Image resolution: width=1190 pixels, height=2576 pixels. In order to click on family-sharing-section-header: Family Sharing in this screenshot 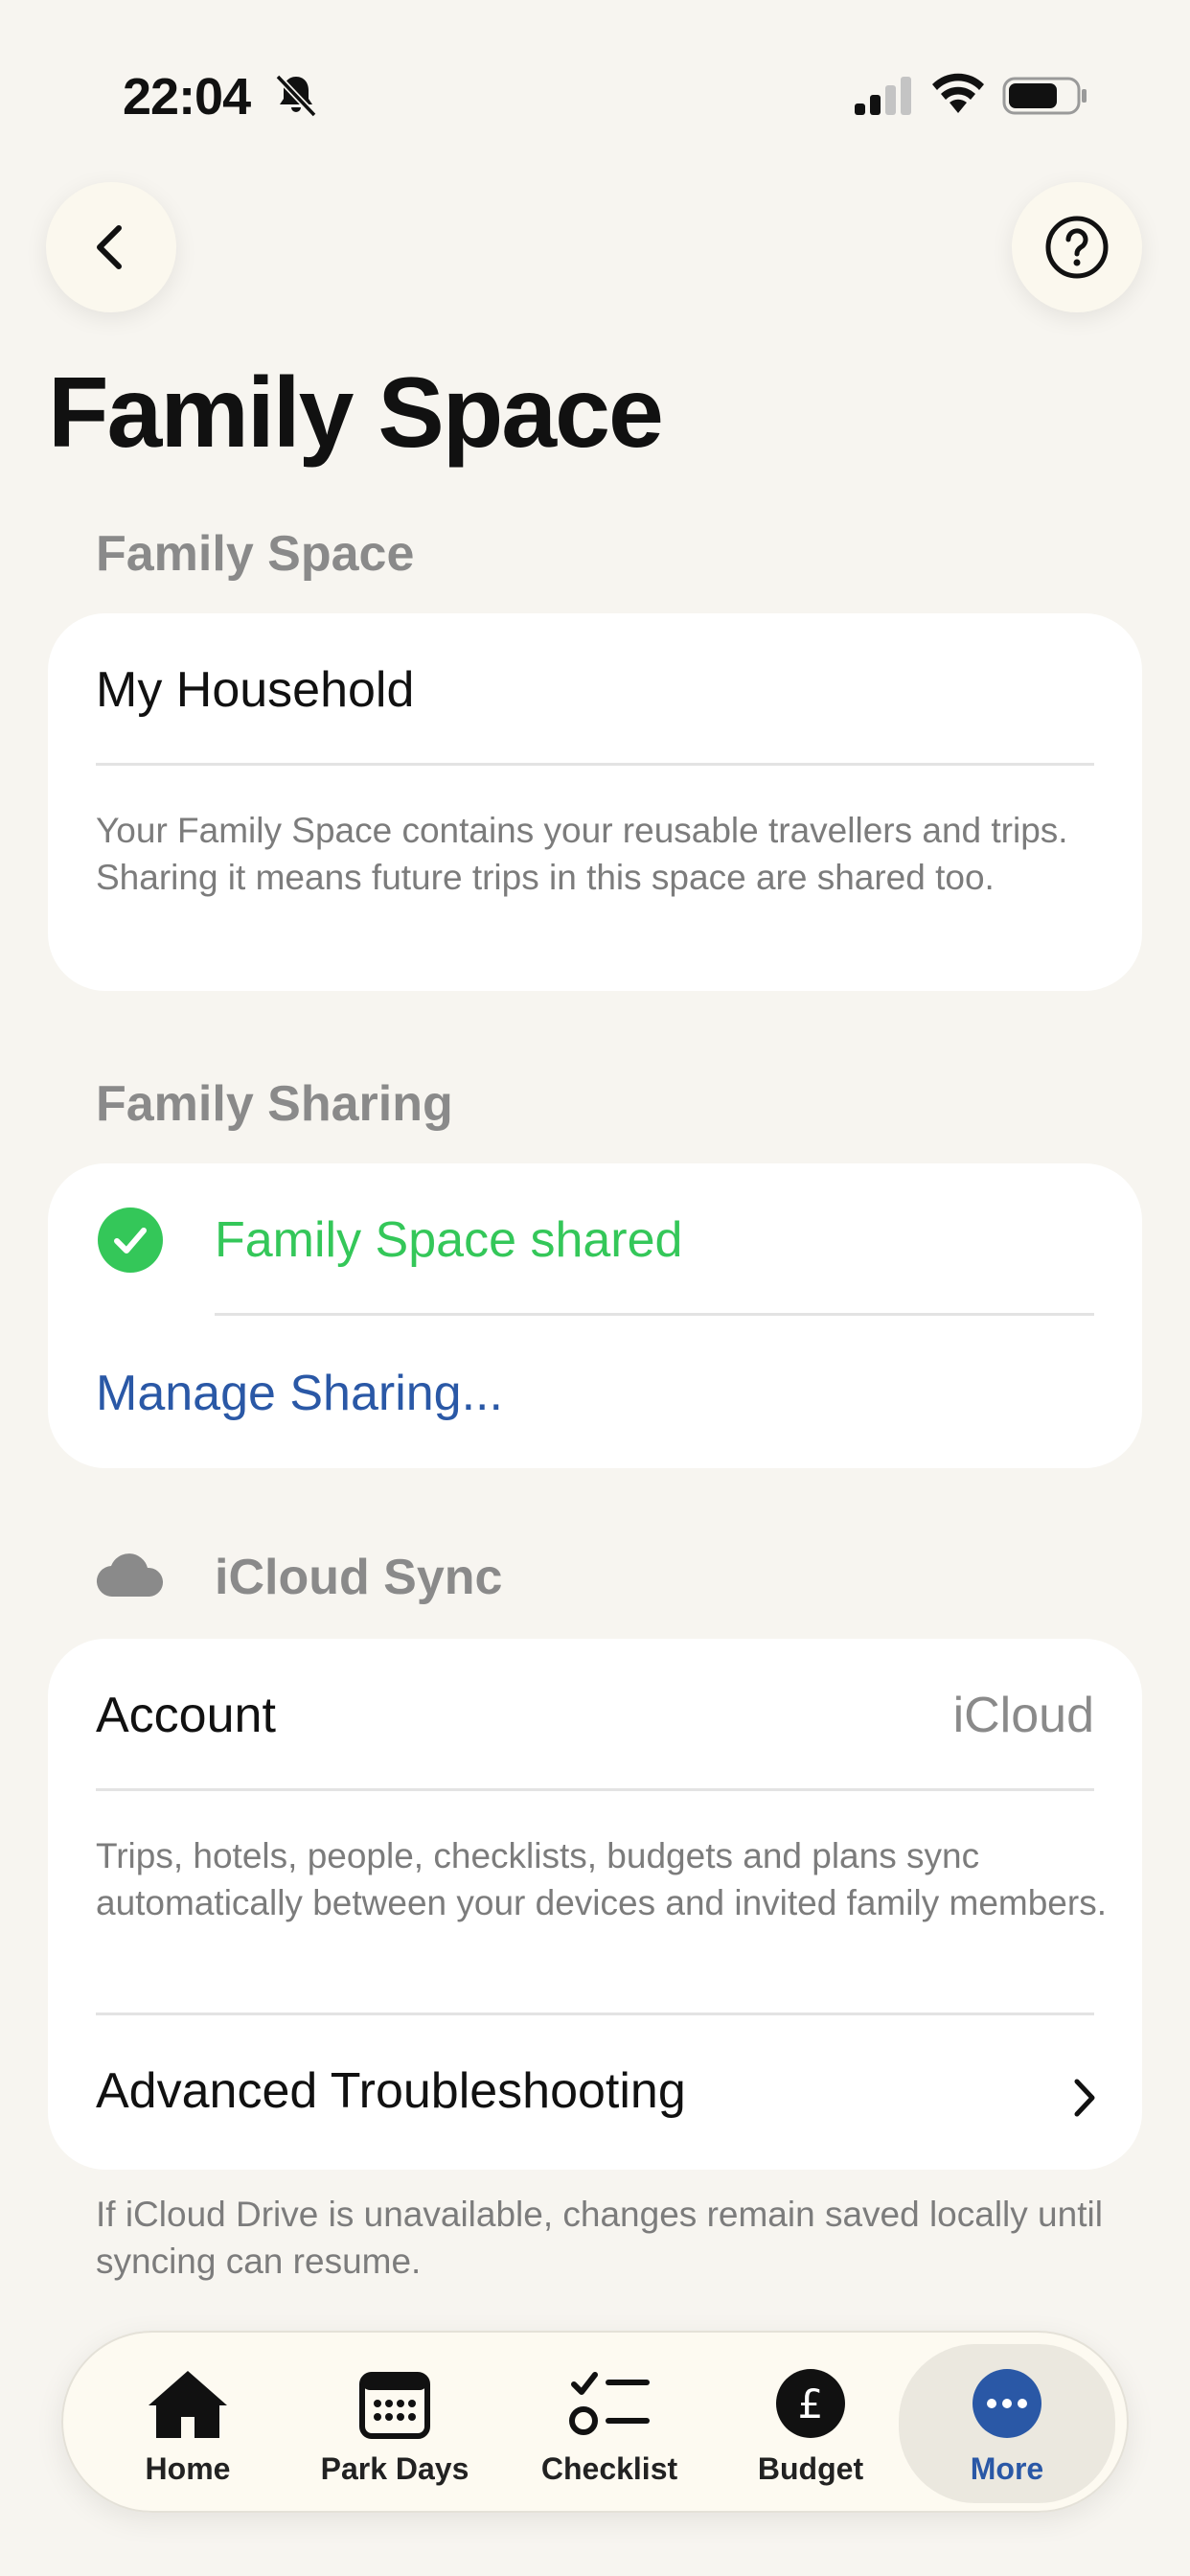, I will do `click(274, 1104)`.